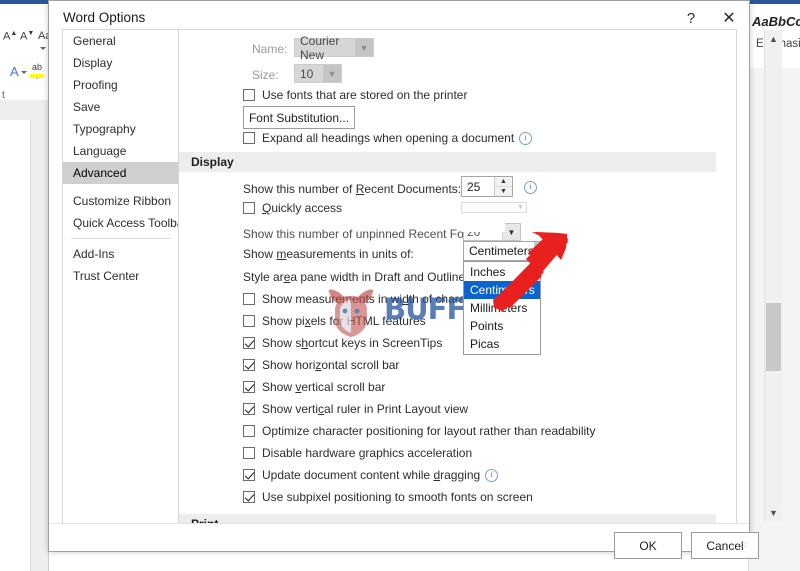 Image resolution: width=800 pixels, height=571 pixels. I want to click on grow-font-icon: A▲, so click(10, 36).